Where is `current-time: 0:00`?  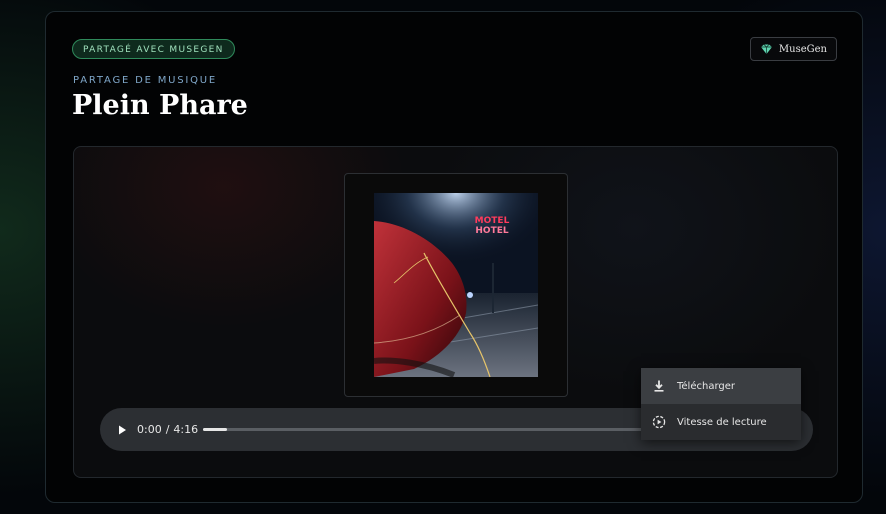 current-time: 0:00 is located at coordinates (149, 429).